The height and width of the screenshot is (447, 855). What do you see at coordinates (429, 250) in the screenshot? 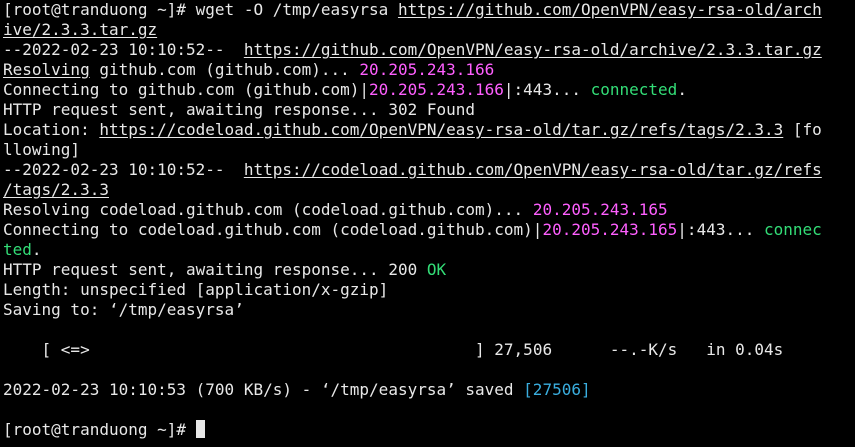
I see `terminal-line: ted.` at bounding box center [429, 250].